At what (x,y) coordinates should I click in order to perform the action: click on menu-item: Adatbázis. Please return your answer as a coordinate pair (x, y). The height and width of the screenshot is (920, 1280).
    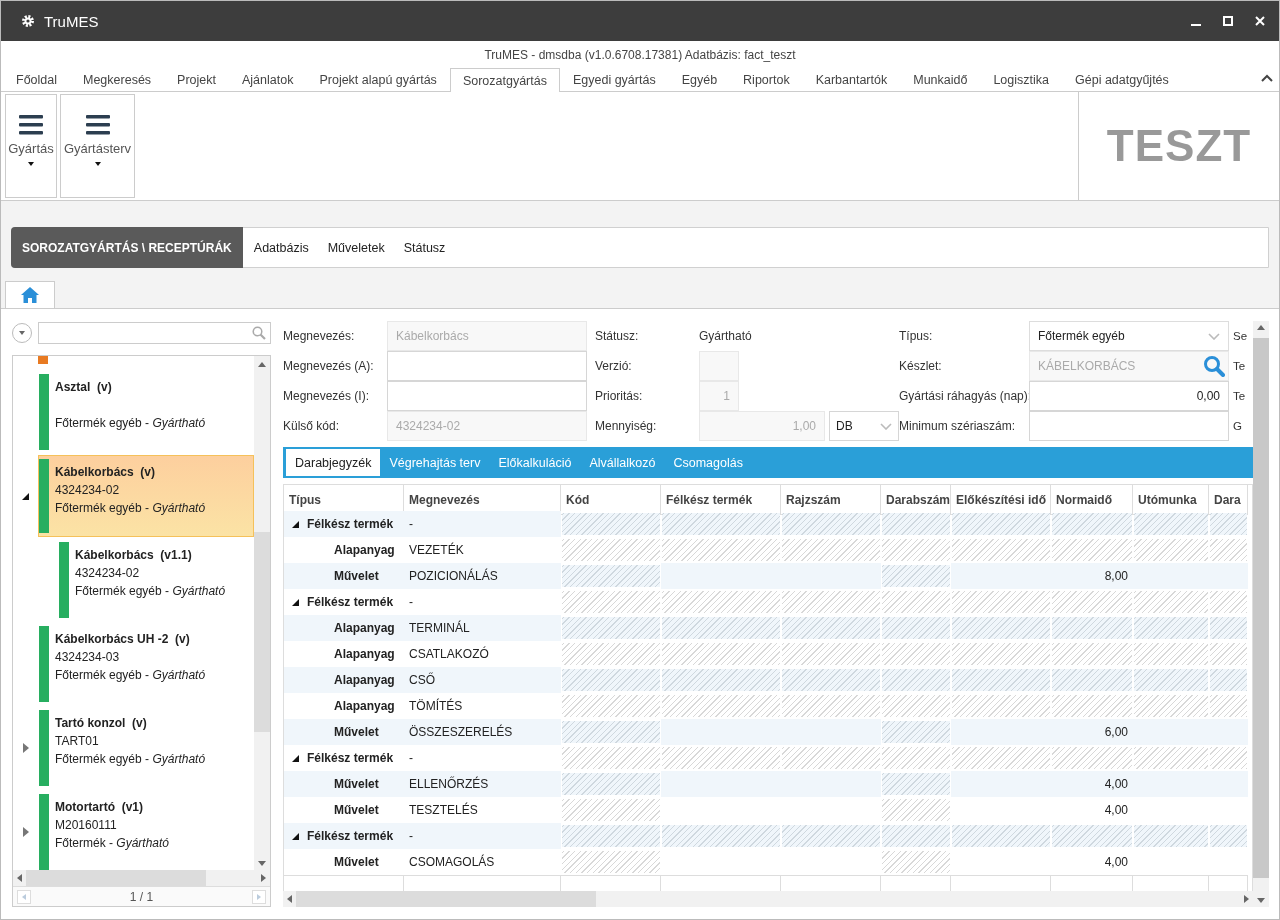
    Looking at the image, I should click on (279, 247).